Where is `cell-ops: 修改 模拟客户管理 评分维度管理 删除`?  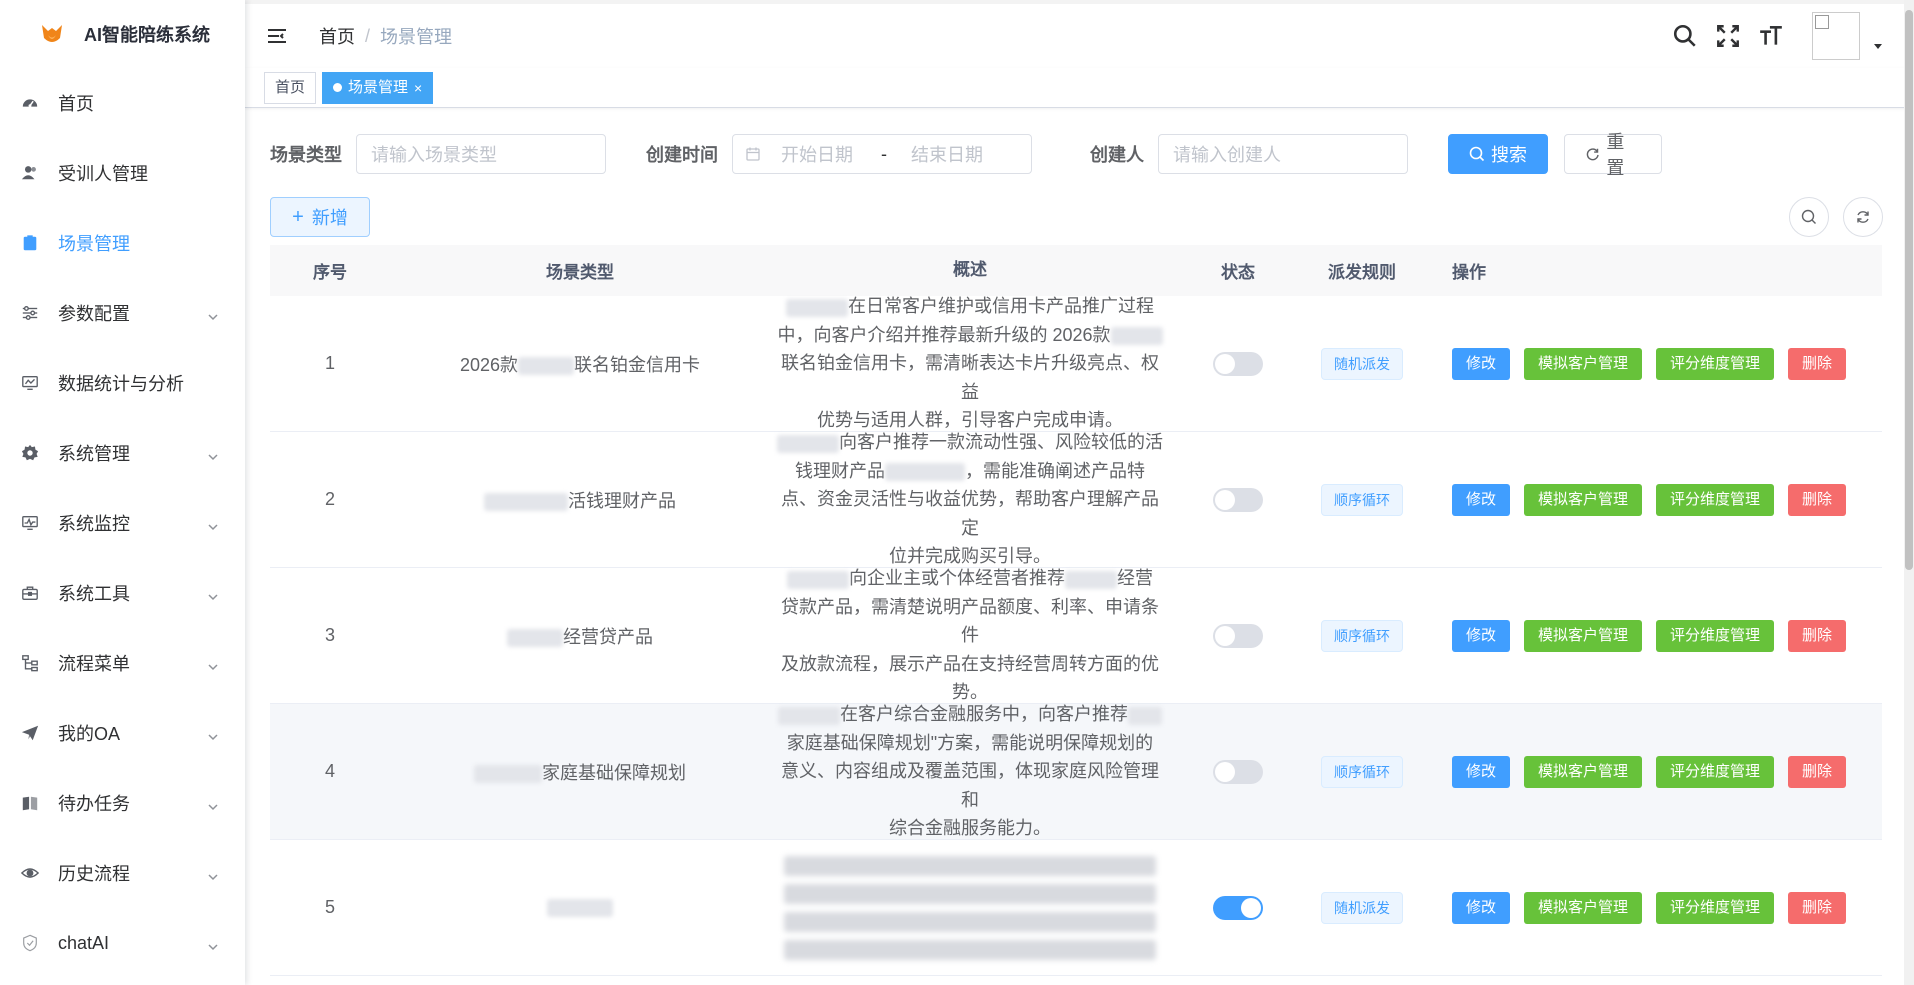
cell-ops: 修改 模拟客户管理 评分维度管理 删除 is located at coordinates (1650, 499).